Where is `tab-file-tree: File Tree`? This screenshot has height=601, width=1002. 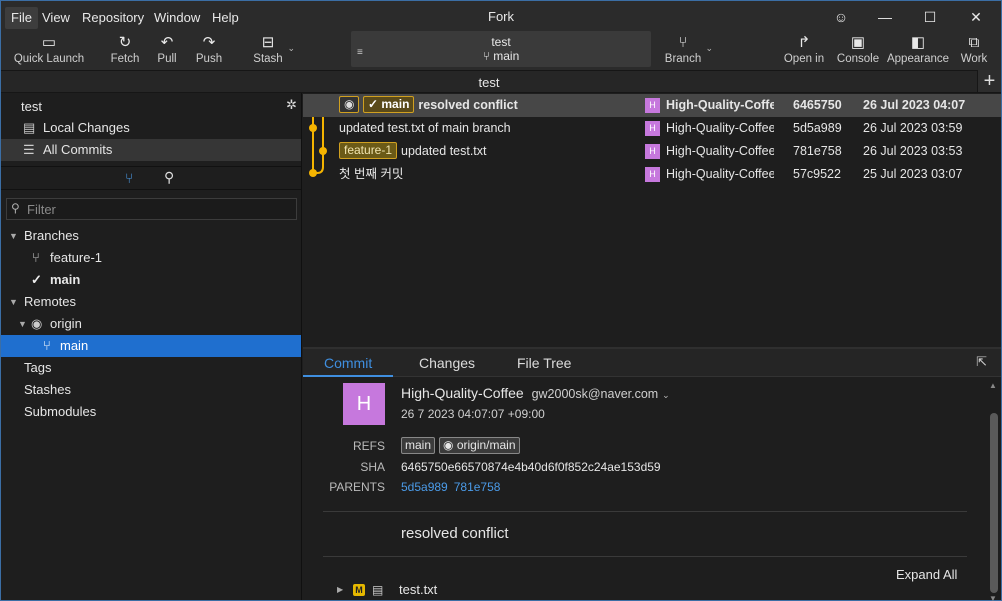 tab-file-tree: File Tree is located at coordinates (544, 363).